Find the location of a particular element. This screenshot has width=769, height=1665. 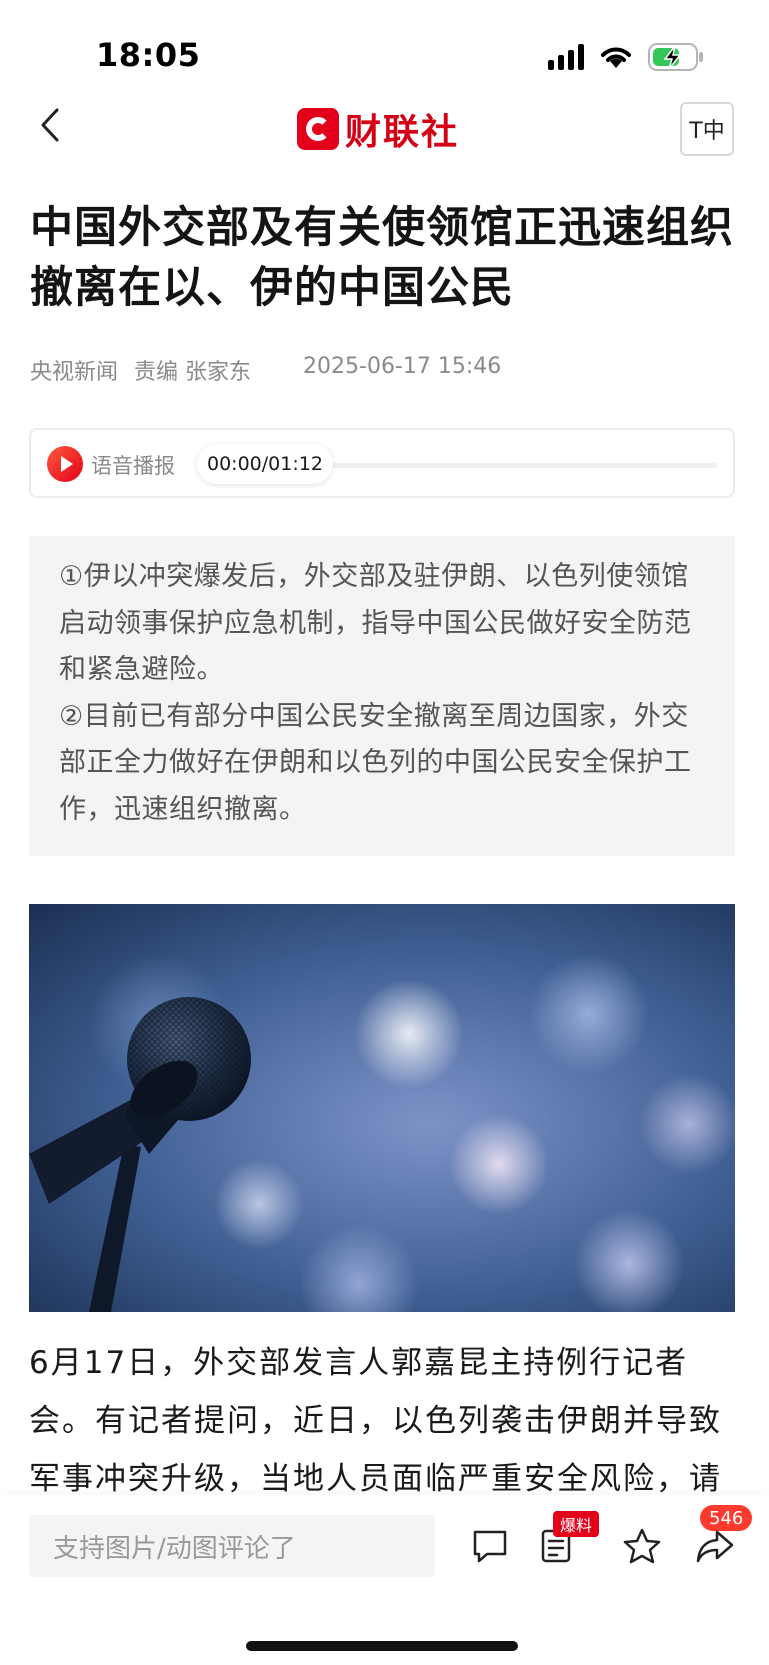

article-title: 中国外交部及有关使领馆正迅速组织撤离在以、伊的中国公民 is located at coordinates (382, 258).